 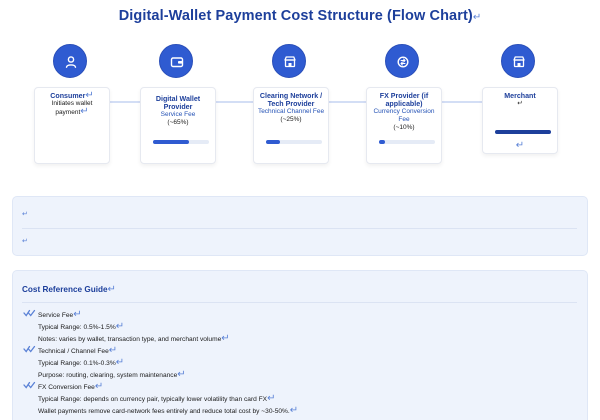 What do you see at coordinates (520, 120) in the screenshot?
I see `step-card: Merchant ↵ ↵` at bounding box center [520, 120].